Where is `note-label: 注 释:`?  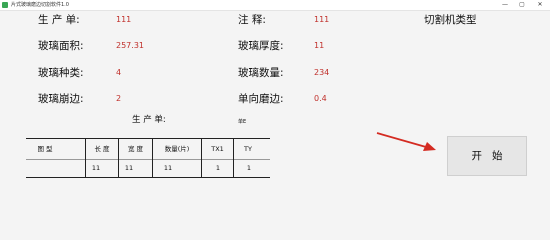 note-label: 注 释: is located at coordinates (252, 20).